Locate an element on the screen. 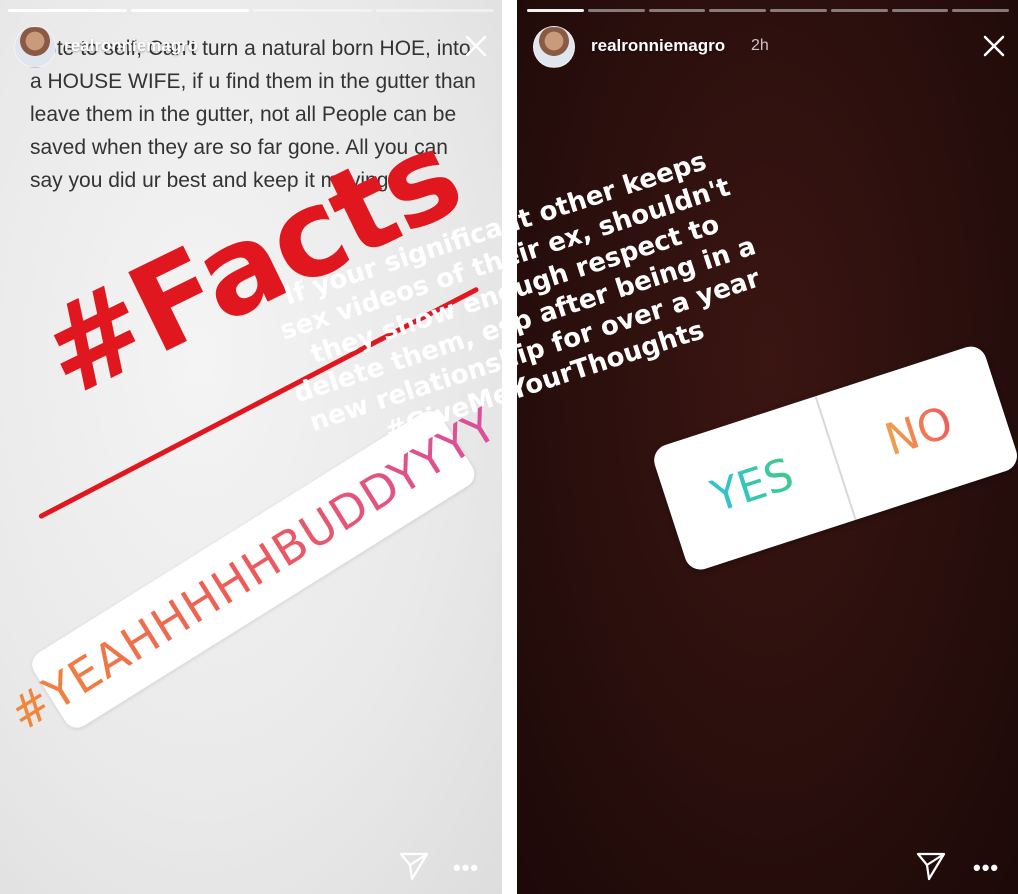  timestamp: 2h is located at coordinates (760, 45).